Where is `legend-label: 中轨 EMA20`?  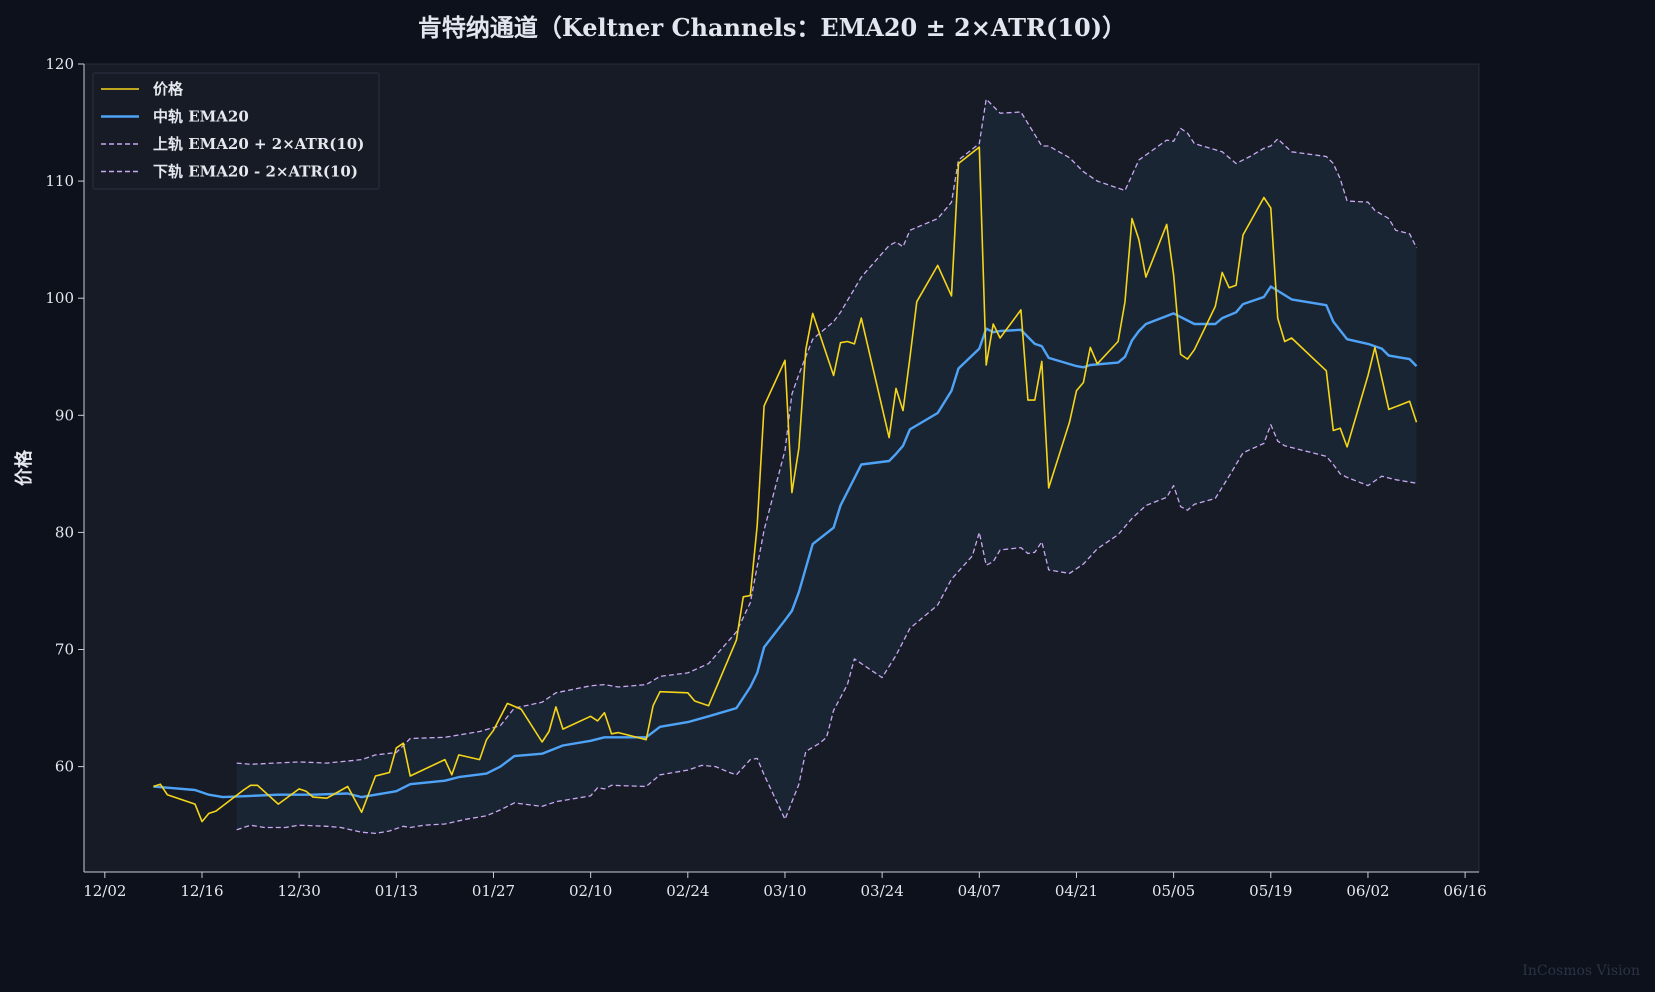
legend-label: 中轨 EMA20 is located at coordinates (201, 117).